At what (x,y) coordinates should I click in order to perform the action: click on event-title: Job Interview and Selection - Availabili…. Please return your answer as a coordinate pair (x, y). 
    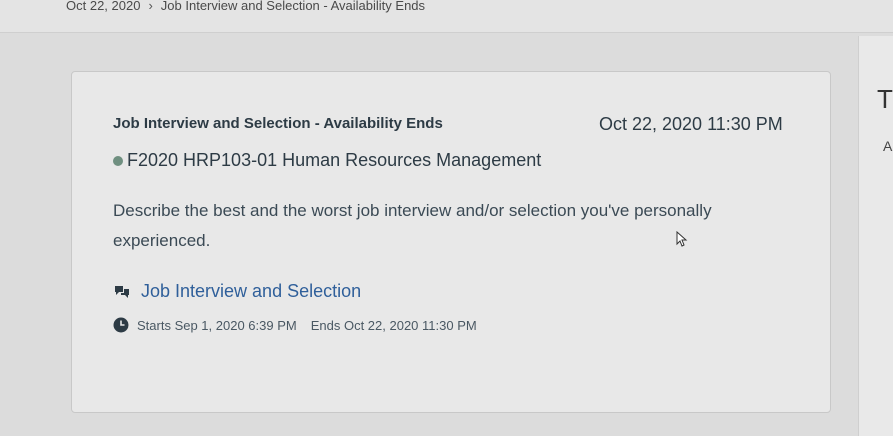
    Looking at the image, I should click on (278, 123).